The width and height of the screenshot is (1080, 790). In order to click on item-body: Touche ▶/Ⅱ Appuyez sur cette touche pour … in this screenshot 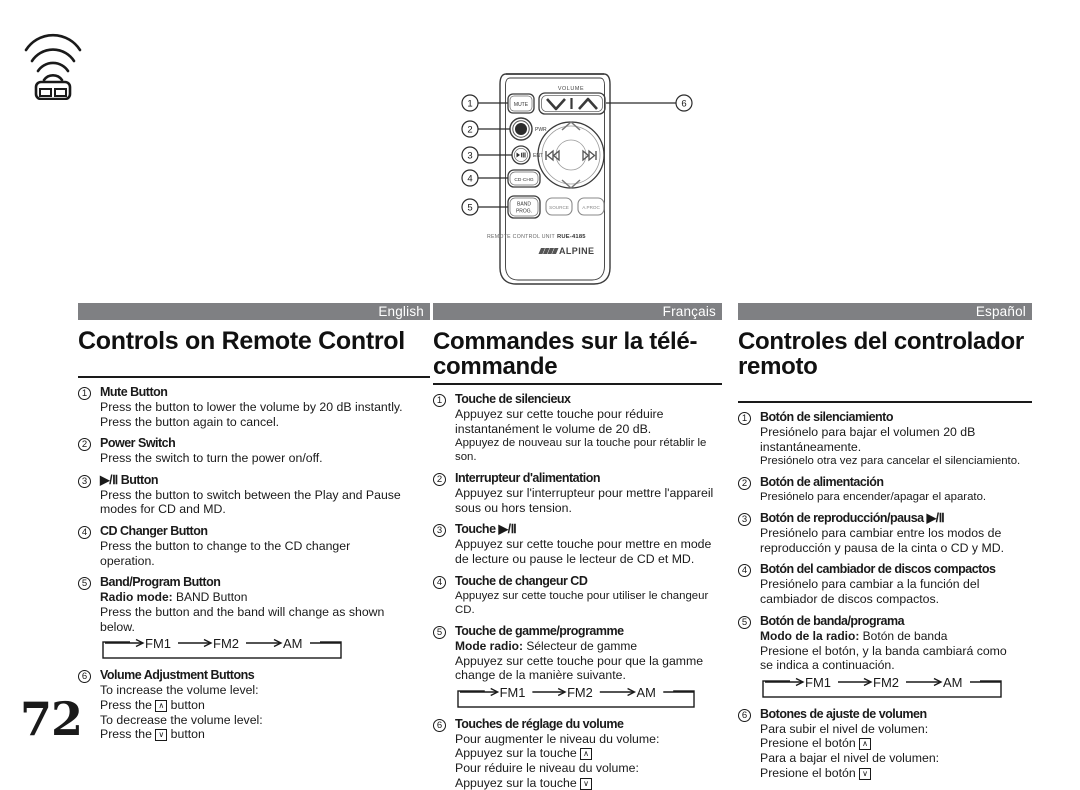, I will do `click(588, 544)`.